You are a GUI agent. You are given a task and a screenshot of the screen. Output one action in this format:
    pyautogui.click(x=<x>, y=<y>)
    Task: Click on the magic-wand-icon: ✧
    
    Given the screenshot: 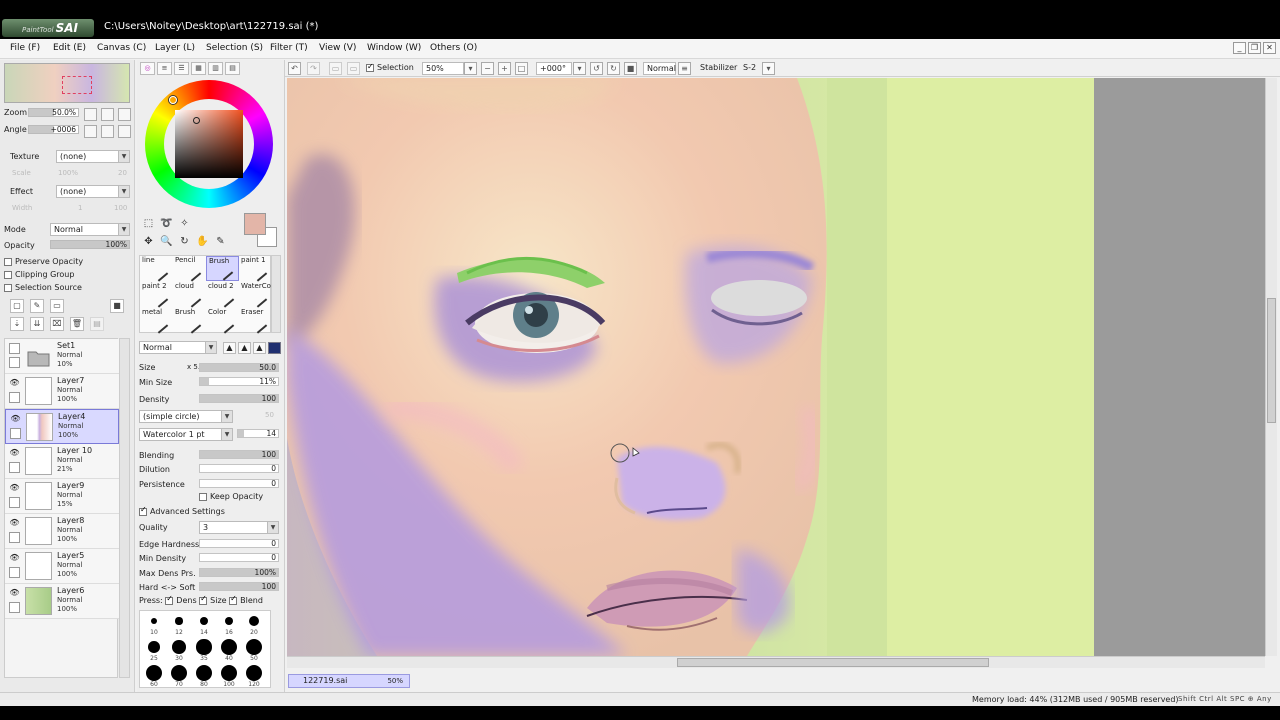 What is the action you would take?
    pyautogui.click(x=184, y=224)
    